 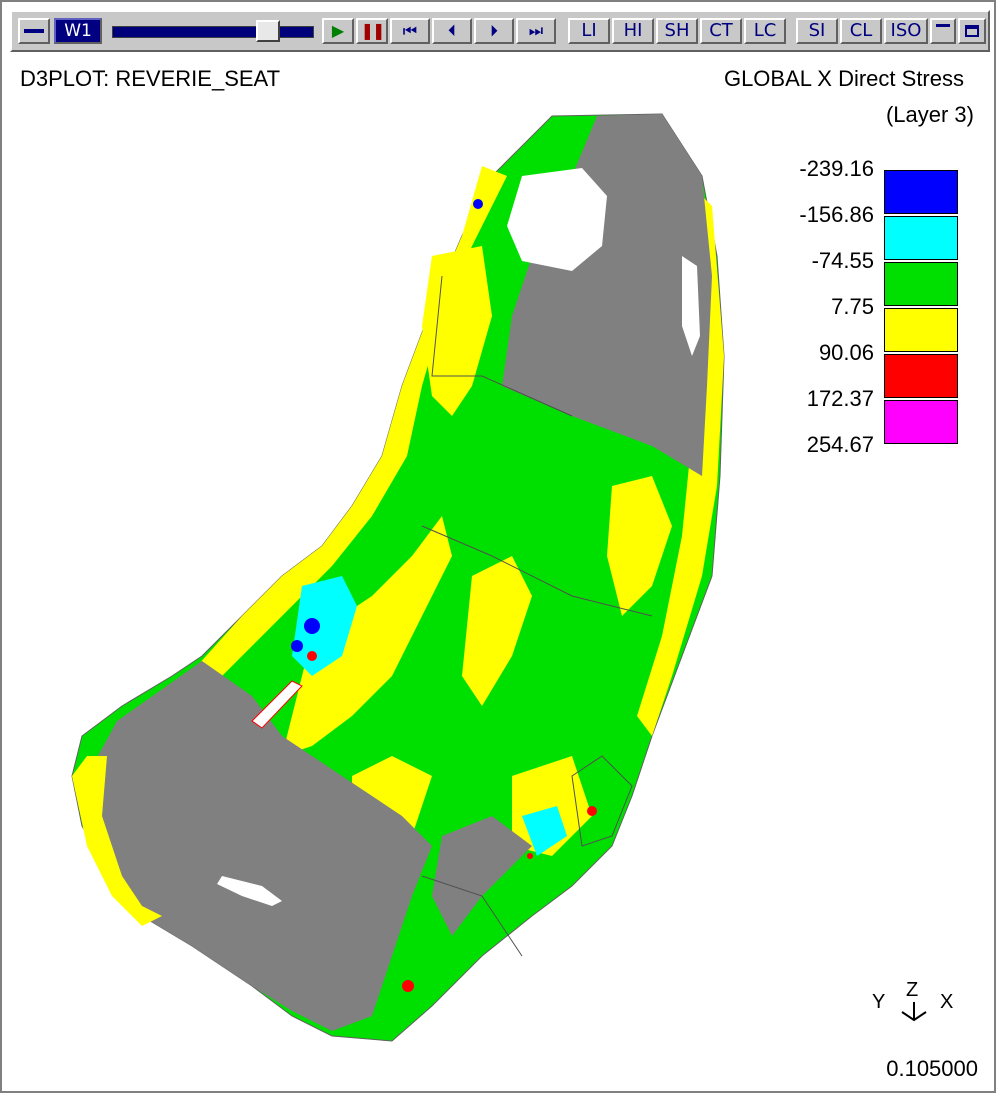 I want to click on si-button: SI, so click(x=817, y=31).